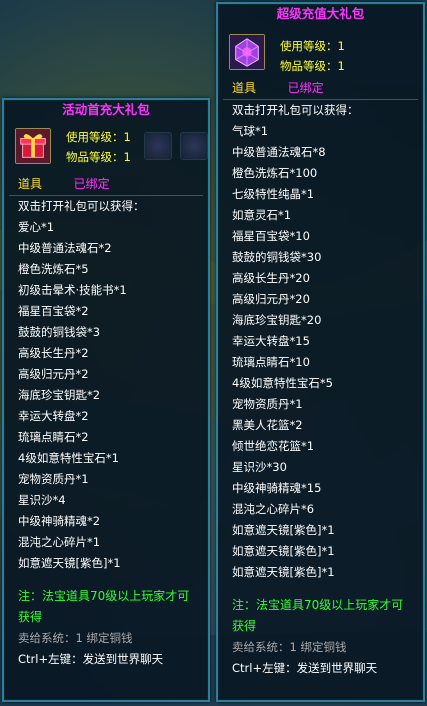 The height and width of the screenshot is (706, 427). What do you see at coordinates (312, 66) in the screenshot?
I see `right-item-level: 物品等级：1` at bounding box center [312, 66].